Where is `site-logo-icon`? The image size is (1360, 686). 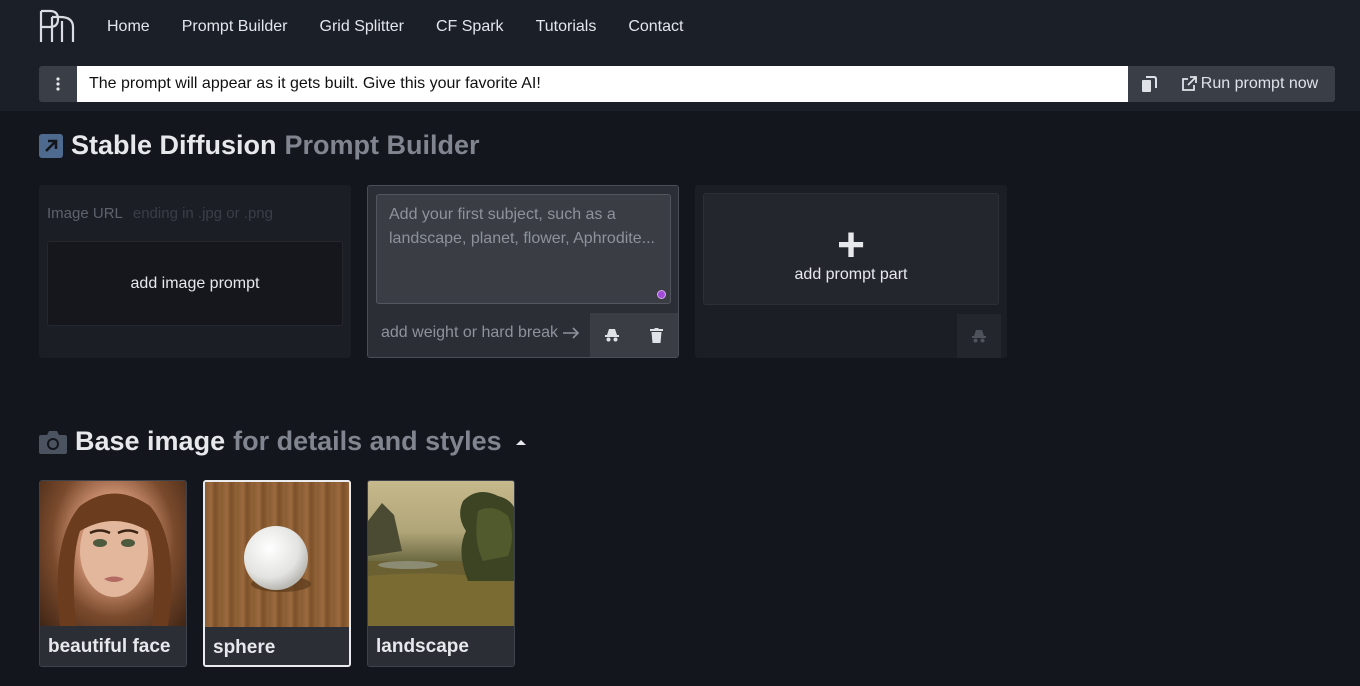 site-logo-icon is located at coordinates (57, 26).